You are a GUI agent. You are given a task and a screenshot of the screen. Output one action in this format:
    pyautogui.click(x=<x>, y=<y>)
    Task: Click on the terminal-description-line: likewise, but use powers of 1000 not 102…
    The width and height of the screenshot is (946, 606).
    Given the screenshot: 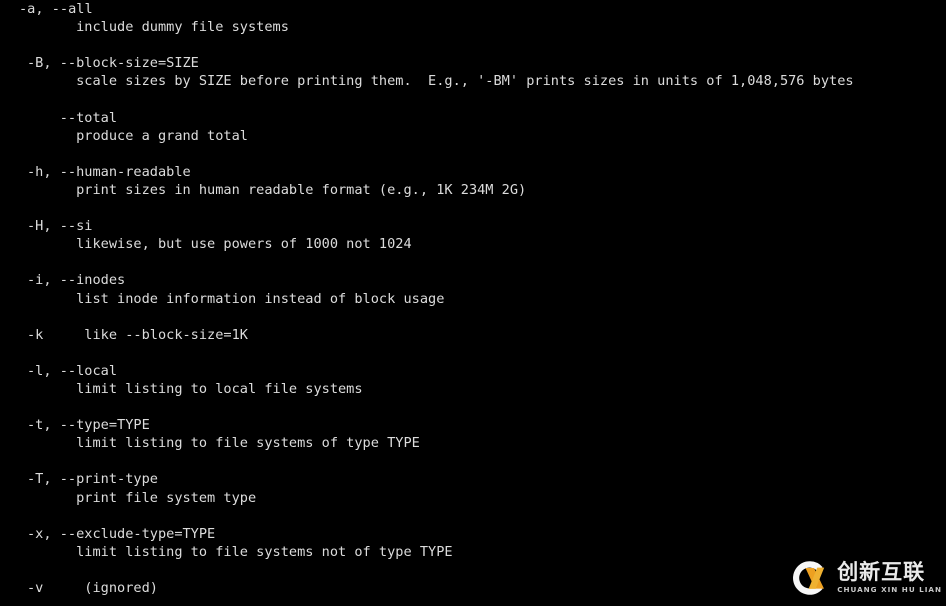 What is the action you would take?
    pyautogui.click(x=219, y=244)
    